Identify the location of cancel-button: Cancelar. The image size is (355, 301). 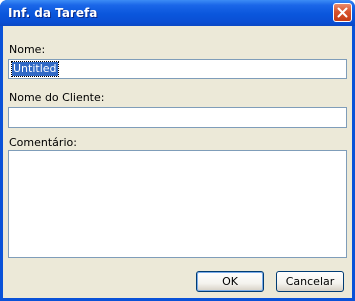
(310, 281).